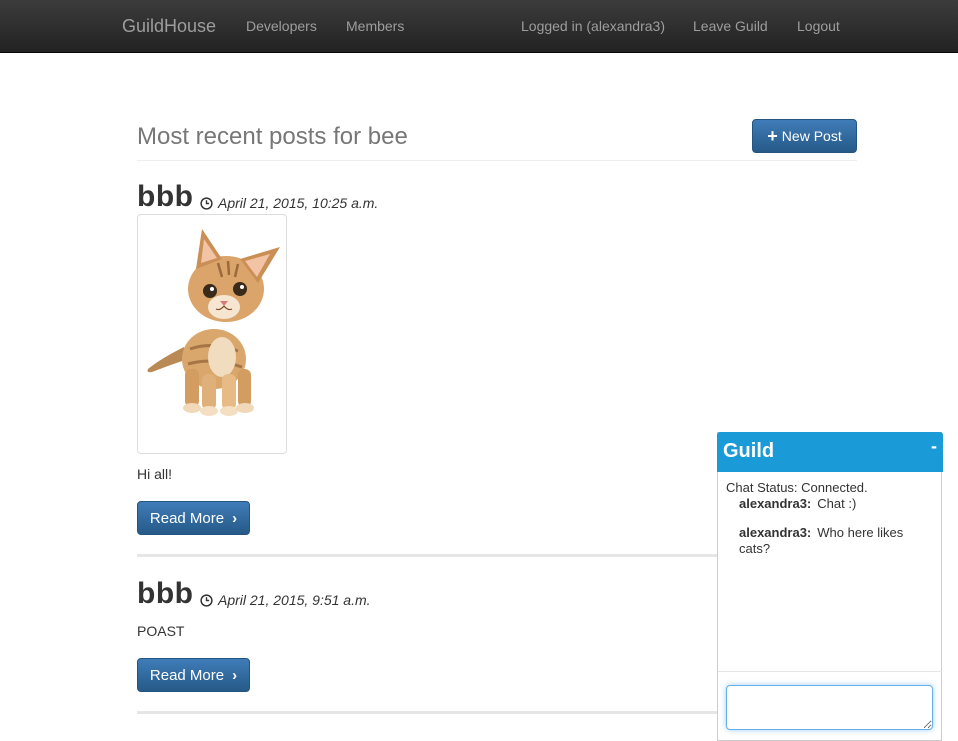  What do you see at coordinates (837, 503) in the screenshot?
I see `chat-text: Chat :)` at bounding box center [837, 503].